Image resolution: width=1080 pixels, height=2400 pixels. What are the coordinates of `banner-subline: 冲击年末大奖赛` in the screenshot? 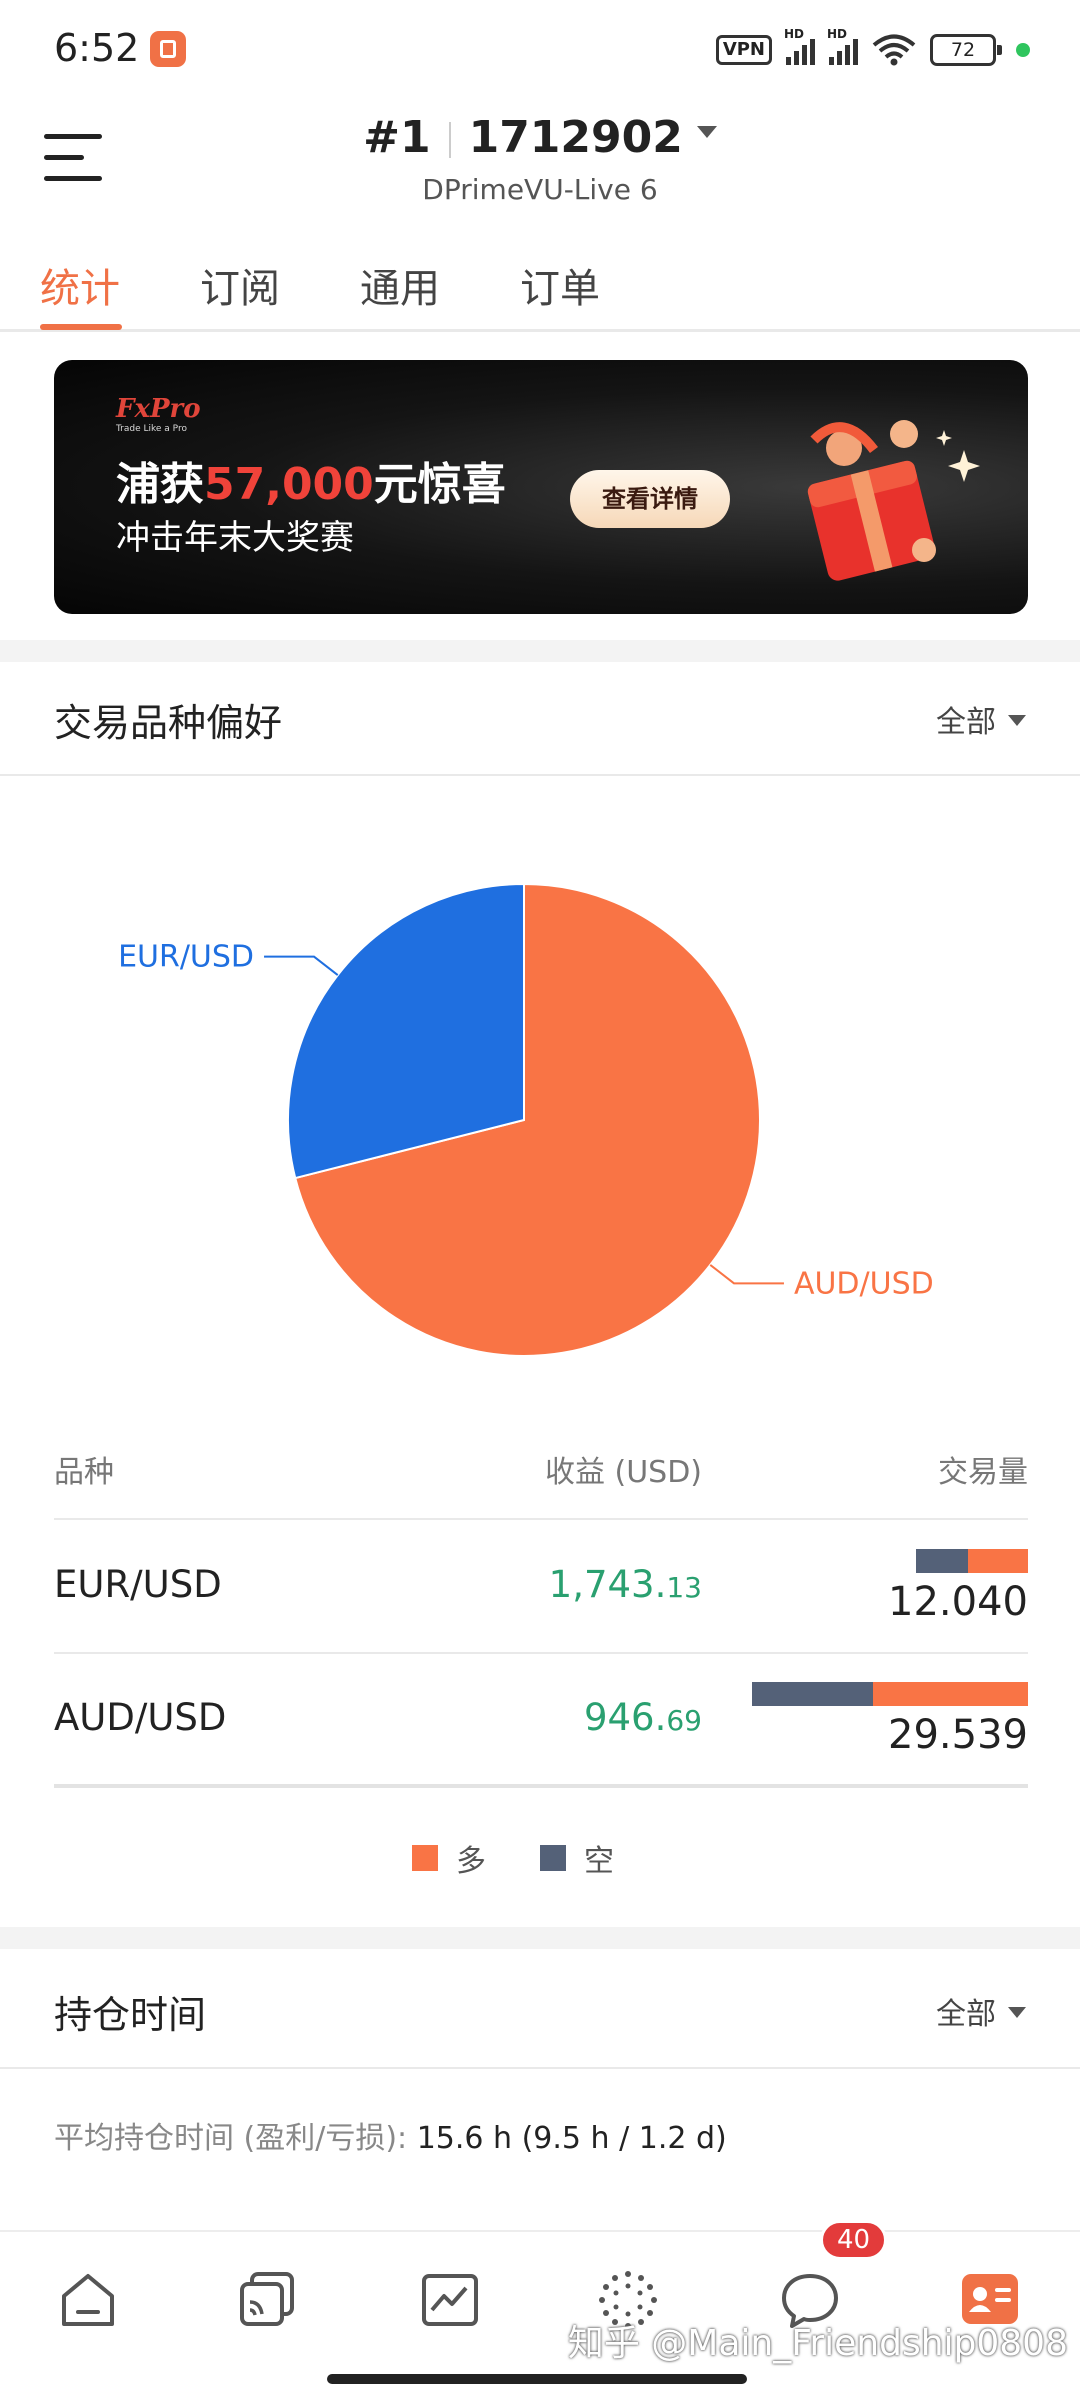 It's located at (235, 538).